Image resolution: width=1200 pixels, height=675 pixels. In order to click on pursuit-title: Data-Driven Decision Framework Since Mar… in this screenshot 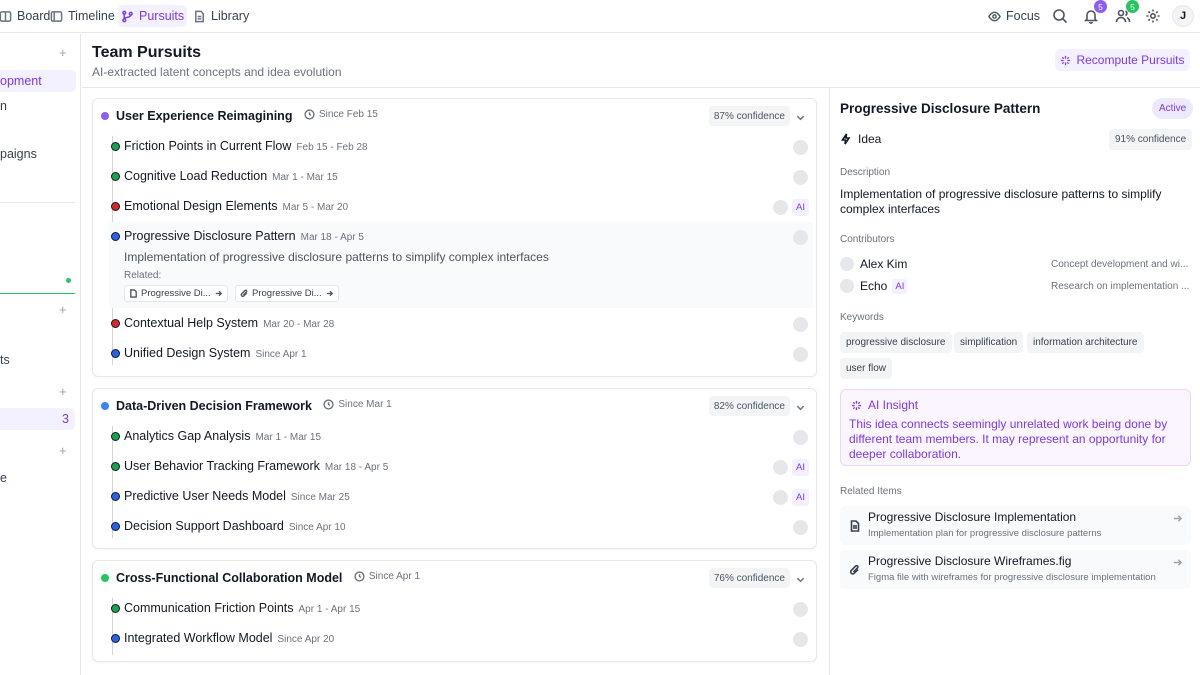, I will do `click(254, 406)`.